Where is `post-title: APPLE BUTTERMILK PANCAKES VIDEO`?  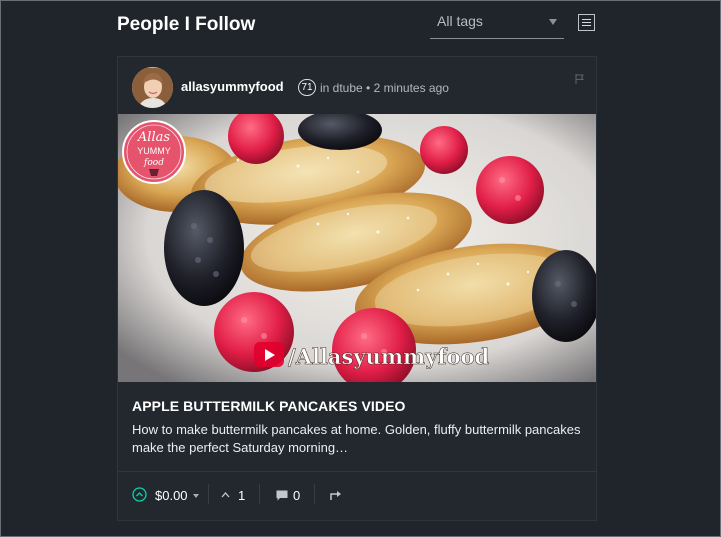 post-title: APPLE BUTTERMILK PANCAKES VIDEO is located at coordinates (269, 406).